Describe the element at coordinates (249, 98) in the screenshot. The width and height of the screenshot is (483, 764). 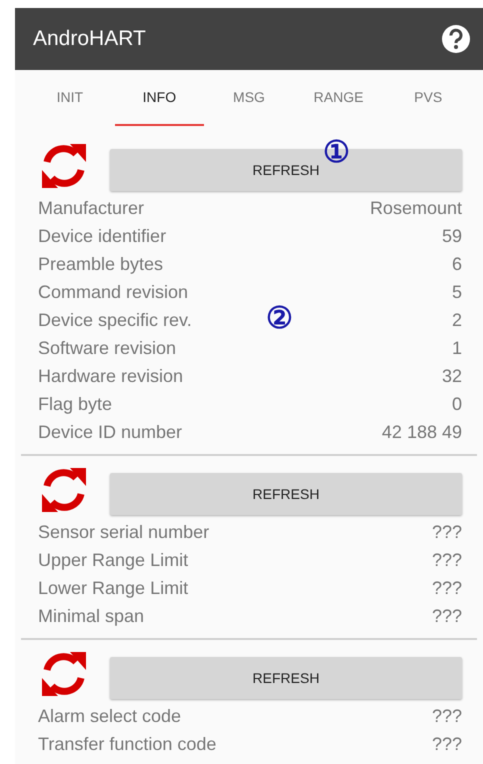
I see `tab: MSG` at that location.